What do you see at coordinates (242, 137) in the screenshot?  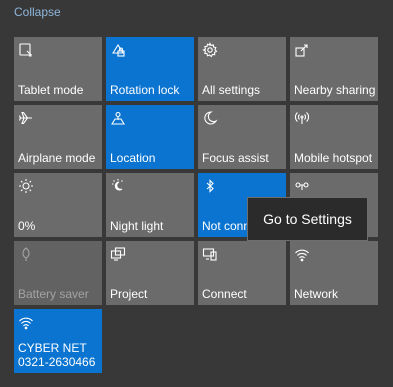 I see `tile-focus-assist: Focus assist` at bounding box center [242, 137].